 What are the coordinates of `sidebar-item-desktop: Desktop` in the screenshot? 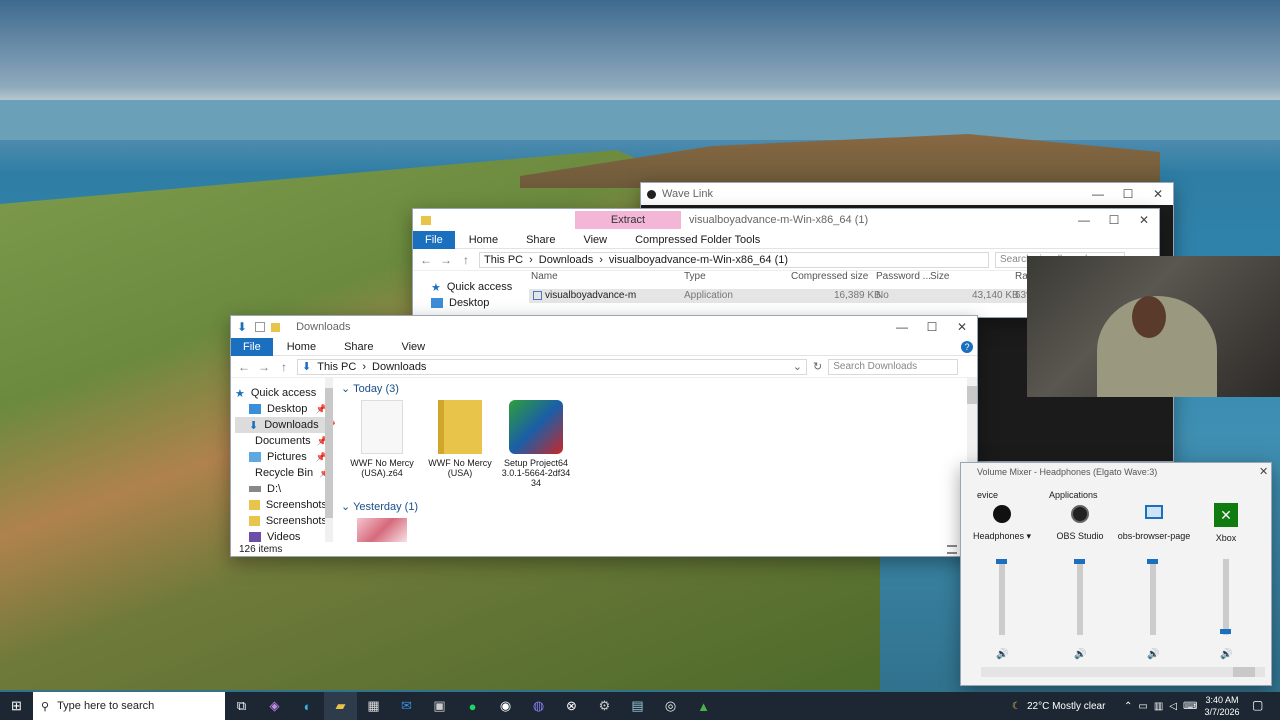 It's located at (471, 303).